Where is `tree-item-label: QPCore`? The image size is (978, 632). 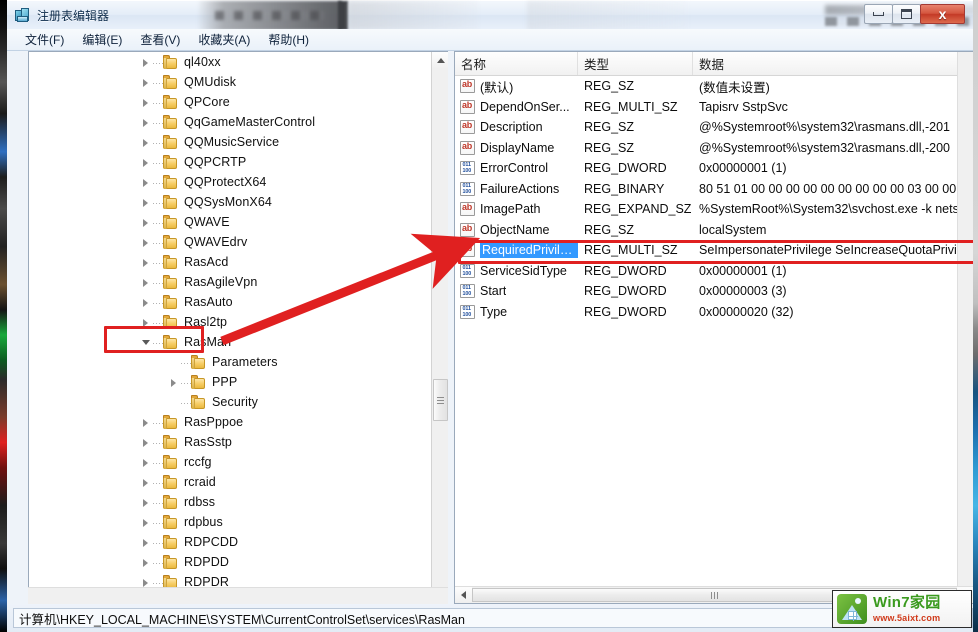 tree-item-label: QPCore is located at coordinates (207, 102).